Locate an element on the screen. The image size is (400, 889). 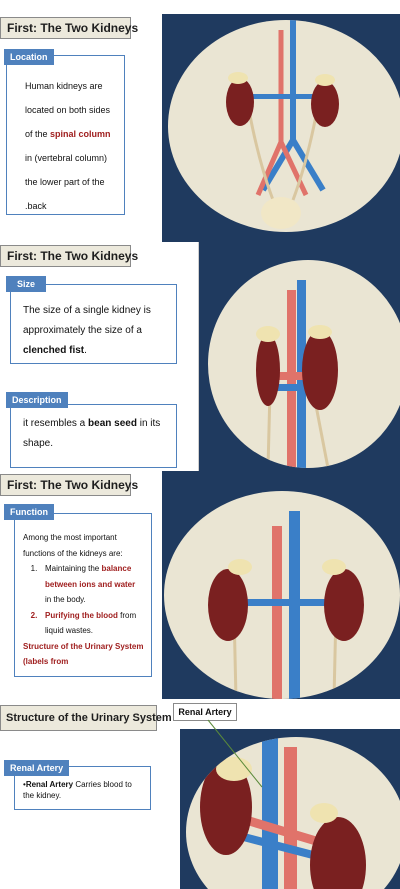
callout-line is located at coordinates (235, 753).